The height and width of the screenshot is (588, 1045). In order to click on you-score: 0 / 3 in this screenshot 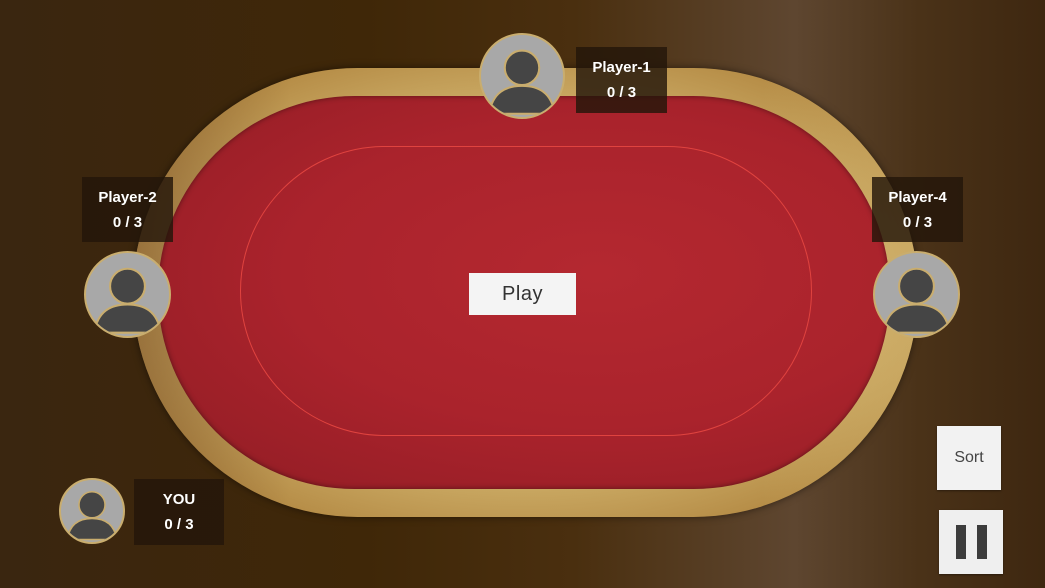, I will do `click(179, 524)`.